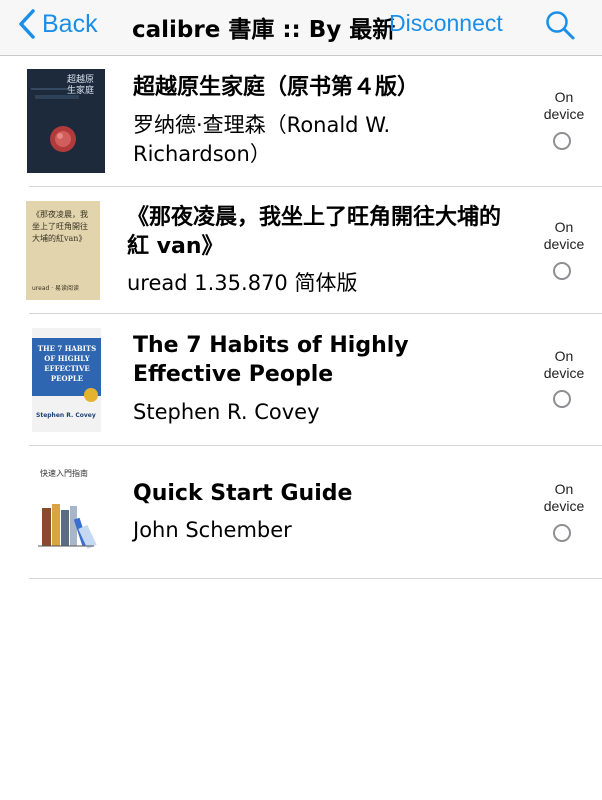  What do you see at coordinates (262, 139) in the screenshot?
I see `book-author: 罗纳德·查理森（Ronald W. Richardson）` at bounding box center [262, 139].